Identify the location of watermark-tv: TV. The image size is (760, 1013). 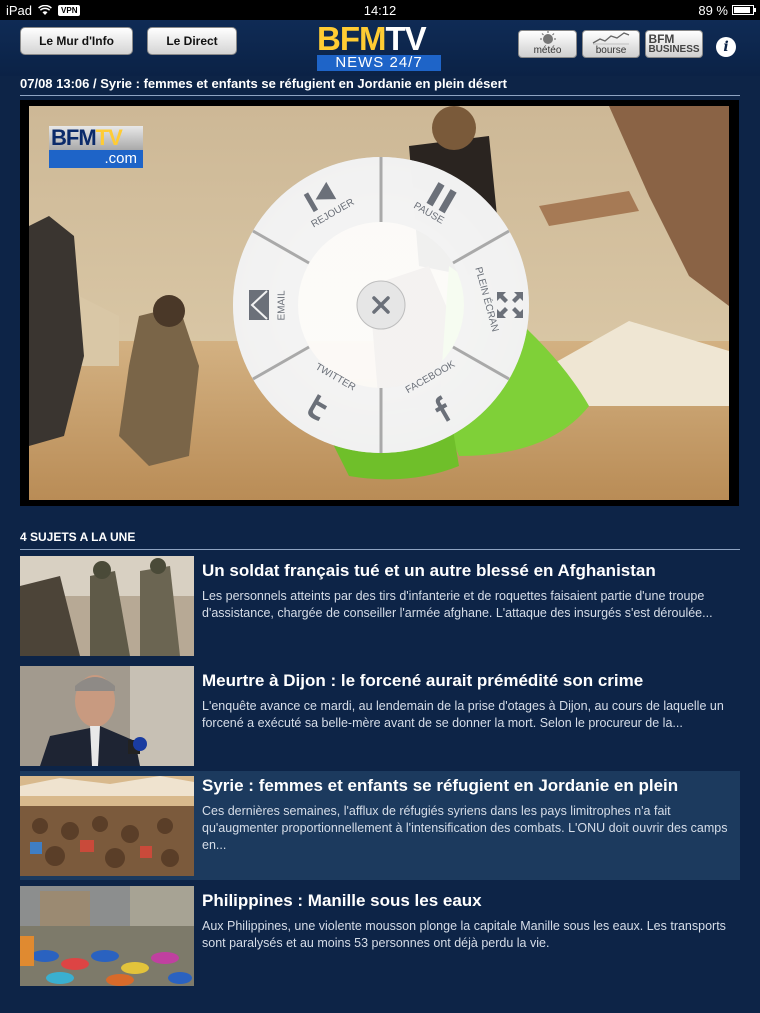
(109, 137).